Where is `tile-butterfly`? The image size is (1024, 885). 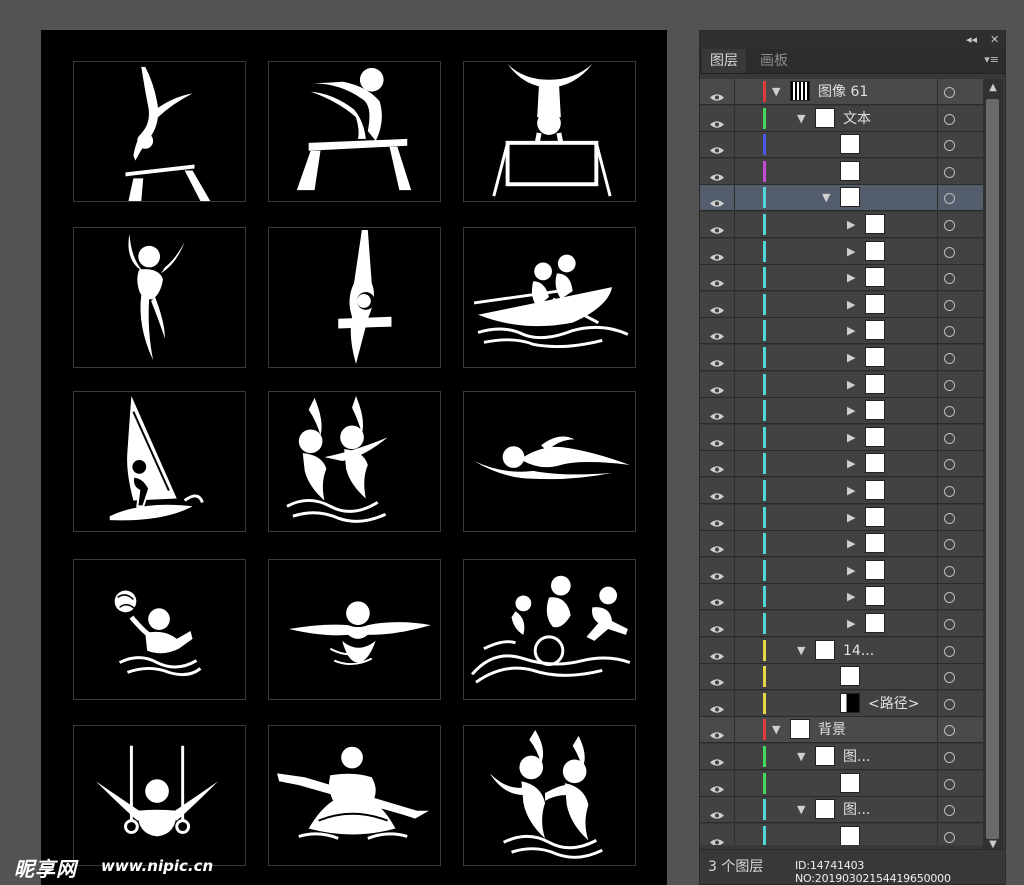 tile-butterfly is located at coordinates (354, 629).